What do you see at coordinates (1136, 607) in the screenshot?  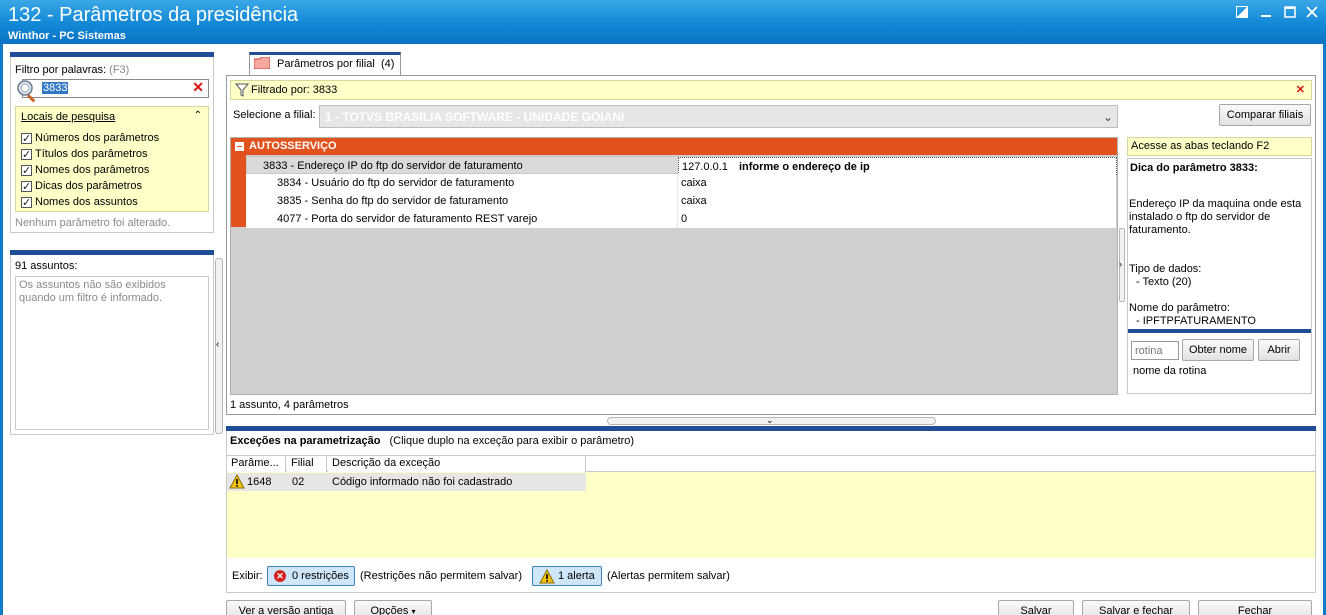 I see `save-close-button: Salvar e fechar` at bounding box center [1136, 607].